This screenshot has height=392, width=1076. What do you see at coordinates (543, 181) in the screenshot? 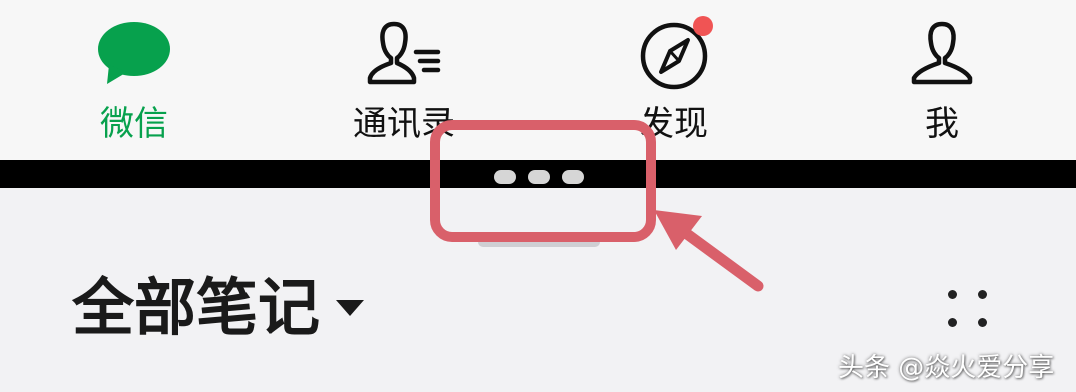
I see `annotation-highlight-box` at bounding box center [543, 181].